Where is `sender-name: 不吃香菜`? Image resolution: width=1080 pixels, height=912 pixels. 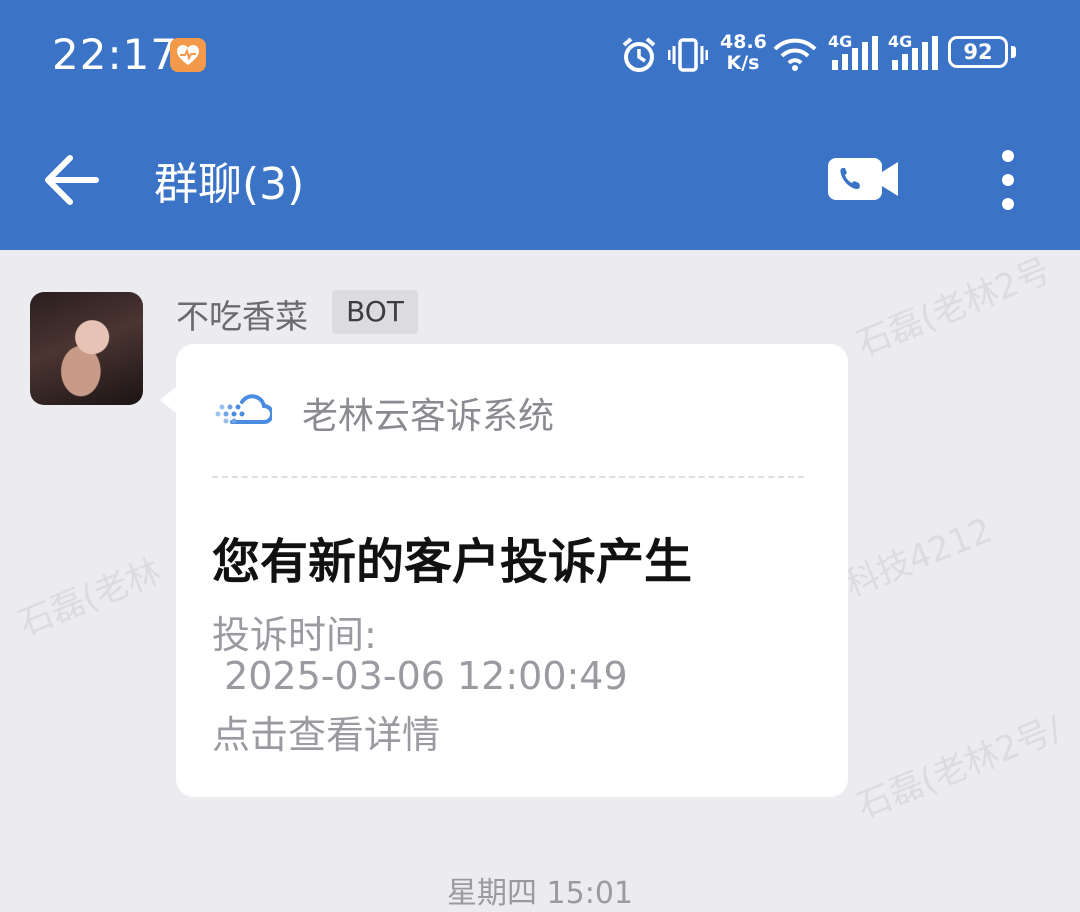
sender-name: 不吃香菜 is located at coordinates (242, 316).